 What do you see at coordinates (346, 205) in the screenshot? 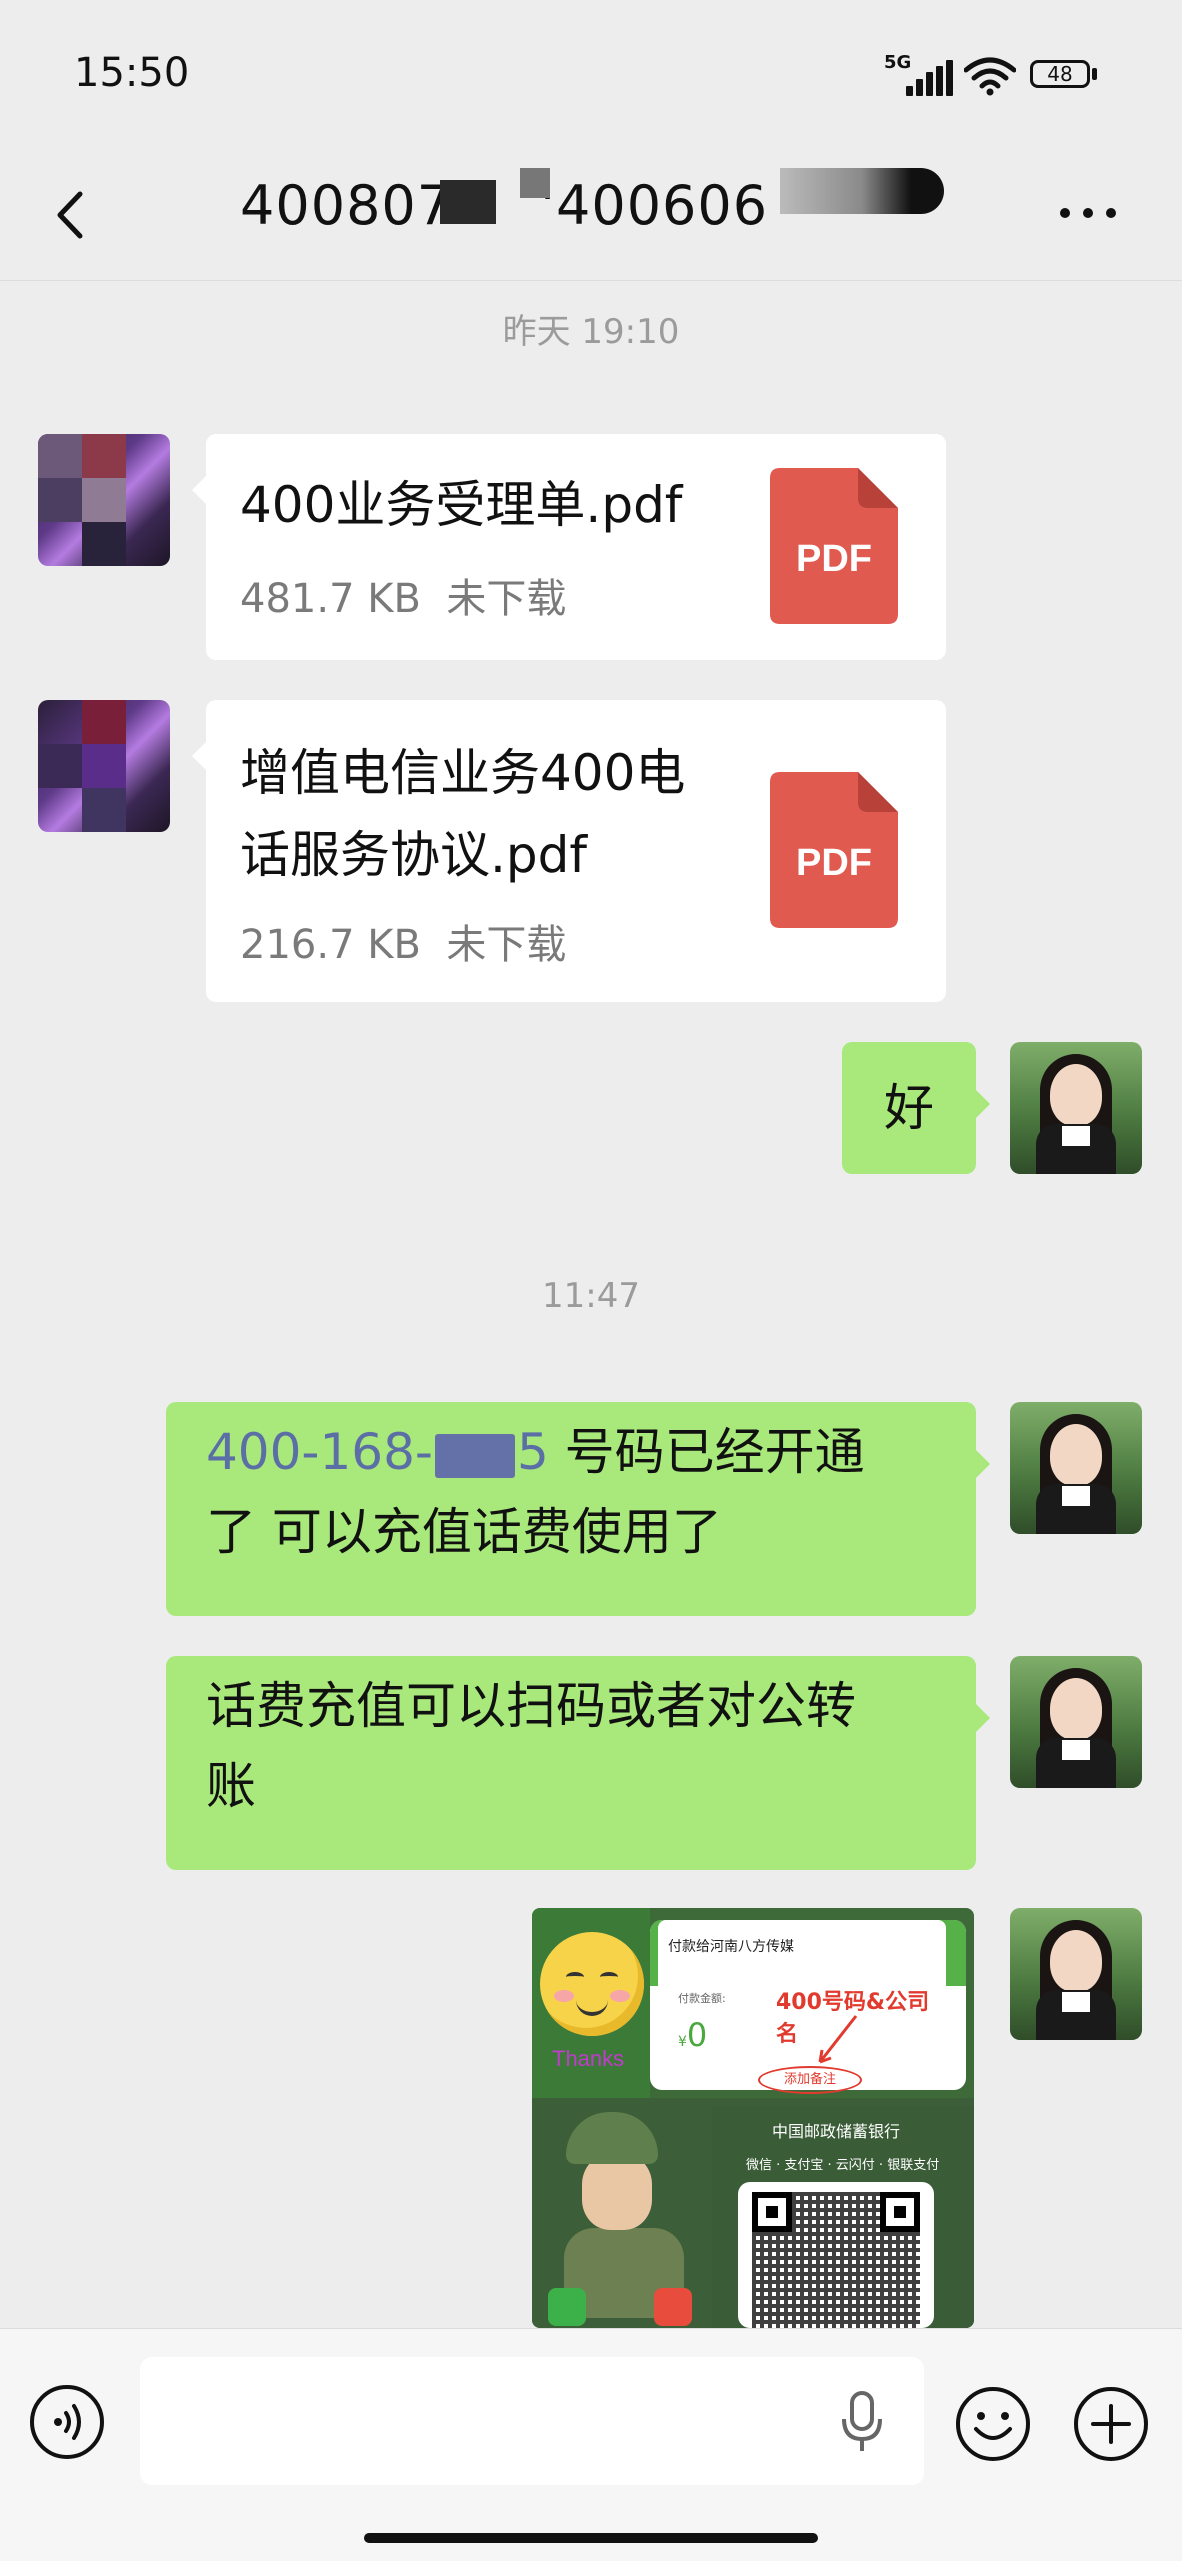
I see `chat-title-part-1: 400807` at bounding box center [346, 205].